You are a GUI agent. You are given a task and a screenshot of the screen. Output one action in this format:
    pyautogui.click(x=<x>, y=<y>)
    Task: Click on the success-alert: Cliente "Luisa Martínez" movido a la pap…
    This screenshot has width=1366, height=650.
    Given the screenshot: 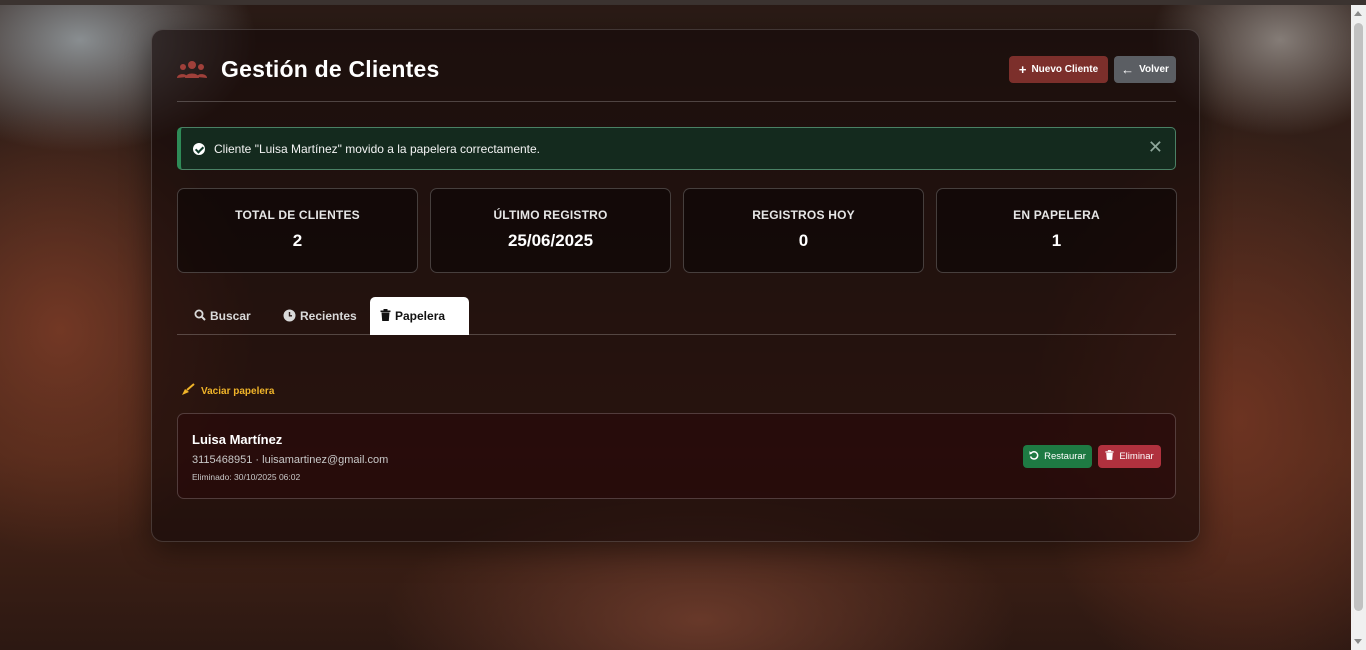 What is the action you would take?
    pyautogui.click(x=676, y=148)
    